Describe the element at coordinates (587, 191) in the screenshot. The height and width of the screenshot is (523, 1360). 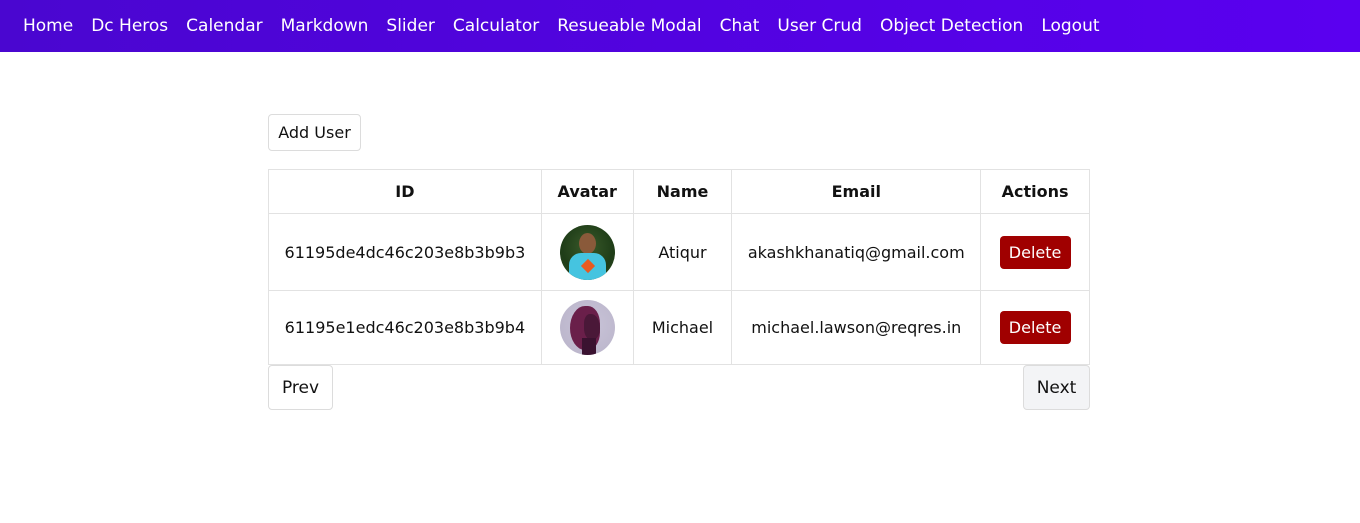
I see `column-header-avatar: Avatar` at that location.